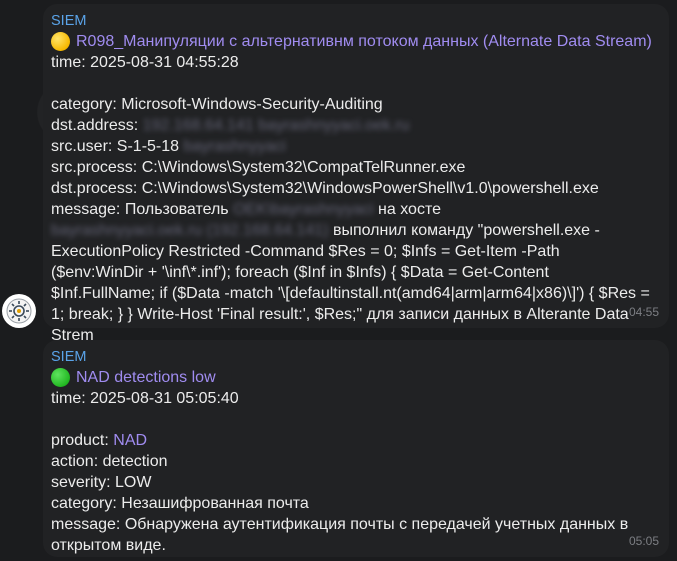 This screenshot has width=677, height=561. What do you see at coordinates (145, 62) in the screenshot?
I see `time-line: time: 2025-08-31 04:55:28` at bounding box center [145, 62].